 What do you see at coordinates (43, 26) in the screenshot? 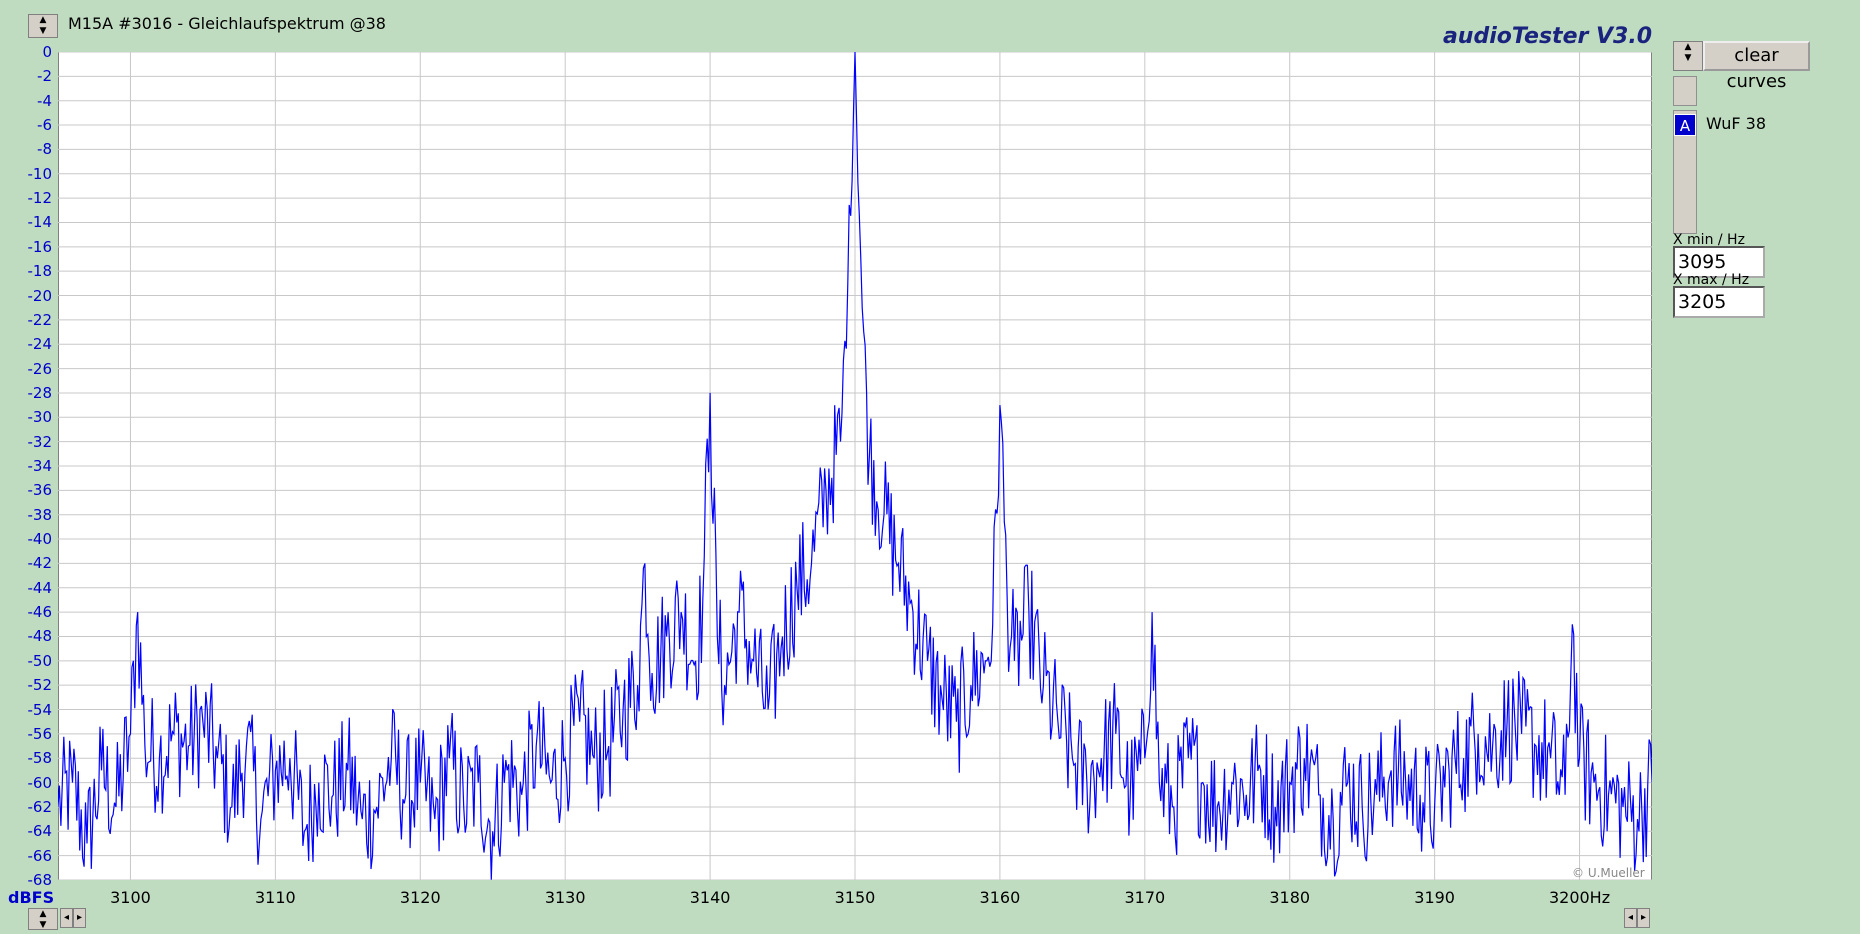
I see `title-spinner: ▲ ▼` at bounding box center [43, 26].